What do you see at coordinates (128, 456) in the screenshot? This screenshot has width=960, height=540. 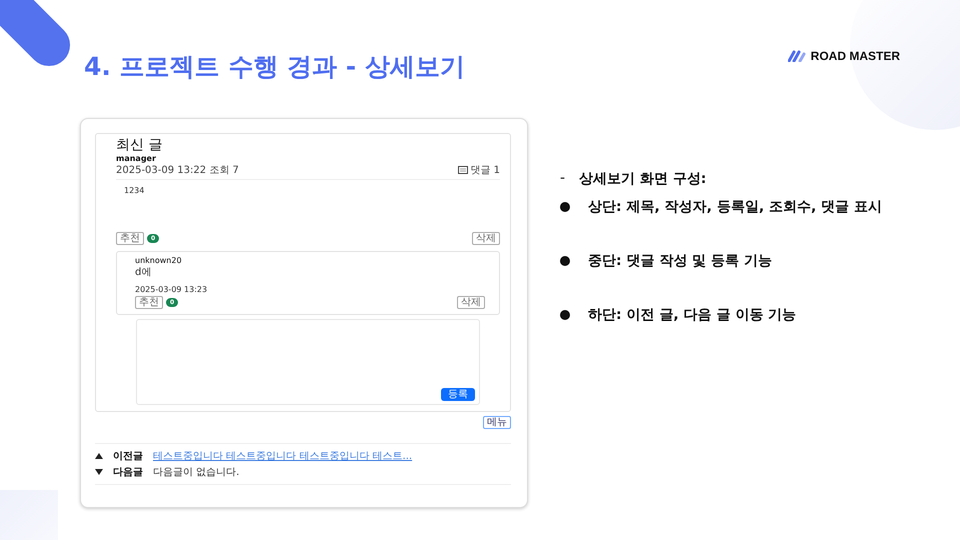 I see `nav-label: 이전글` at bounding box center [128, 456].